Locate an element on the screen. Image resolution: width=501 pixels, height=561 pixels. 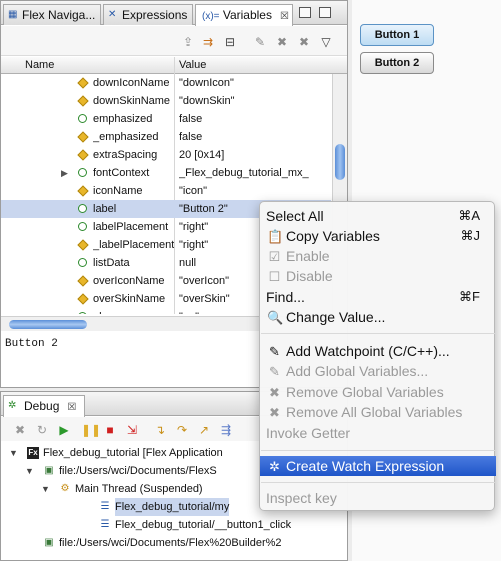
minimize-icon is located at coordinates (305, 12).